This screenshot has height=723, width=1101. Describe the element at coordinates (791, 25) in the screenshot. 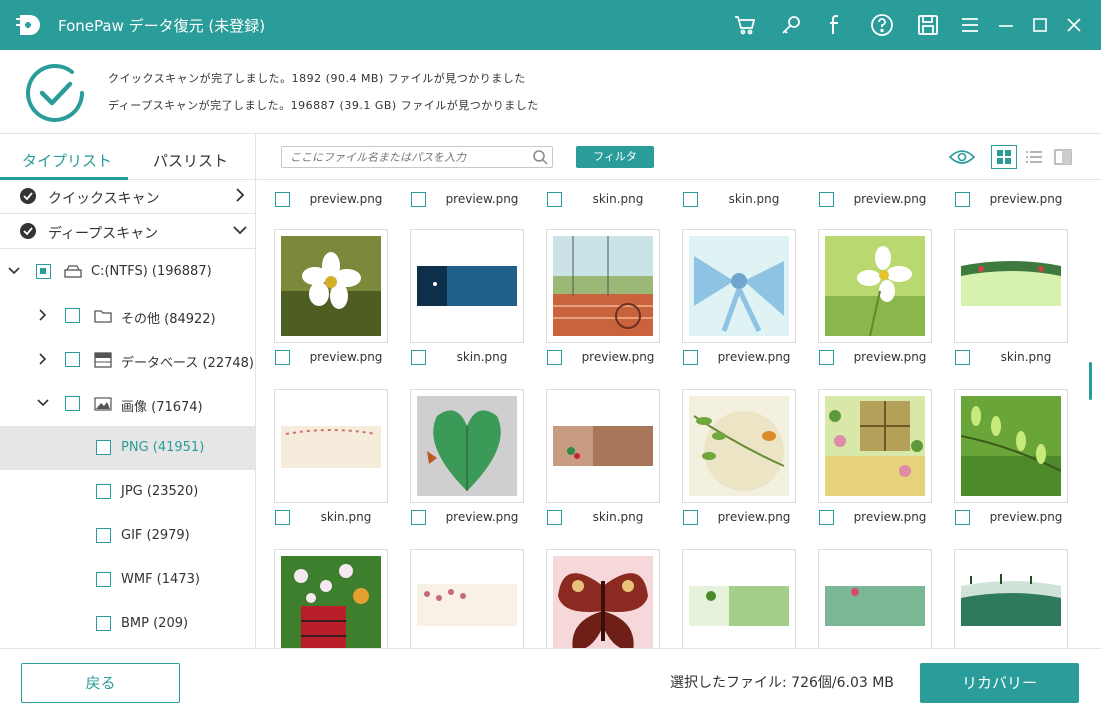

I see `key-icon` at that location.